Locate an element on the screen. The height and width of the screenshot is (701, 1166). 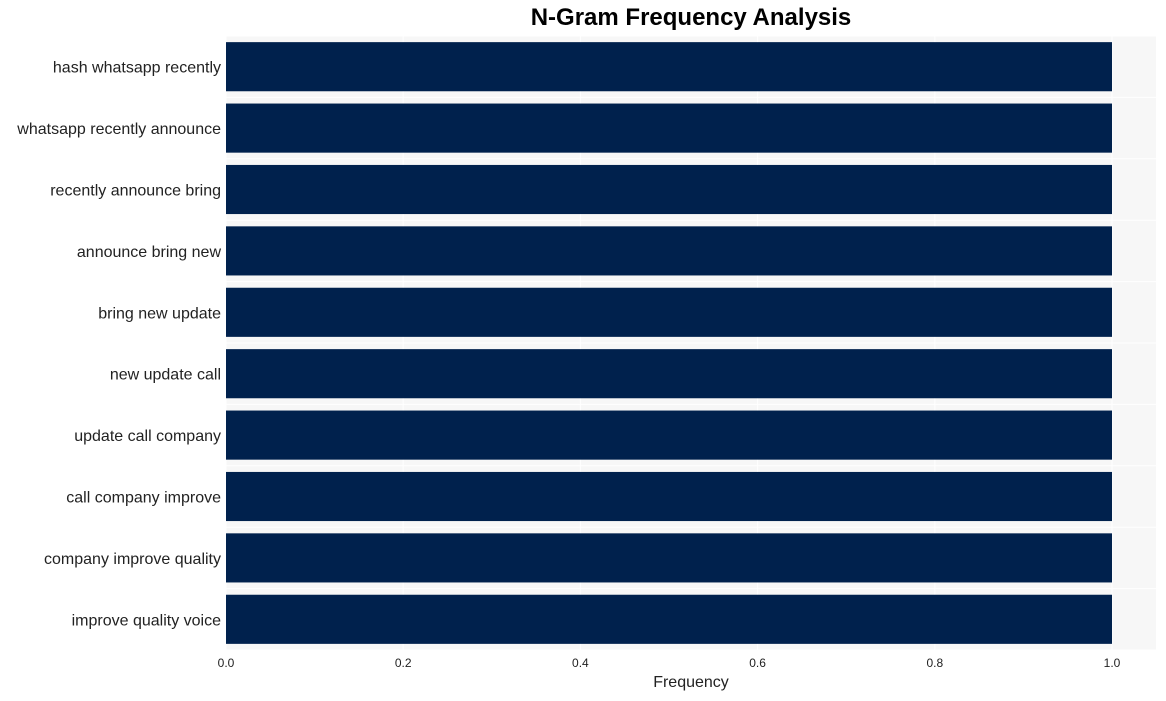
y-tick-label: new update call is located at coordinates (165, 375).